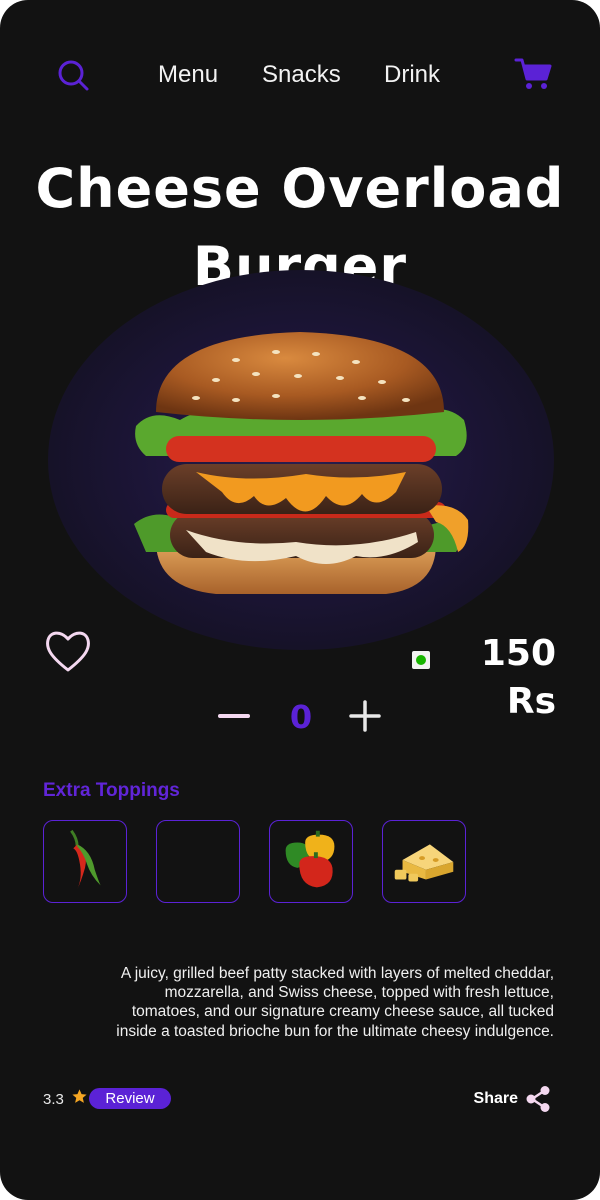 Image resolution: width=600 pixels, height=1200 pixels. Describe the element at coordinates (234, 716) in the screenshot. I see `quantity-minus-button` at that location.